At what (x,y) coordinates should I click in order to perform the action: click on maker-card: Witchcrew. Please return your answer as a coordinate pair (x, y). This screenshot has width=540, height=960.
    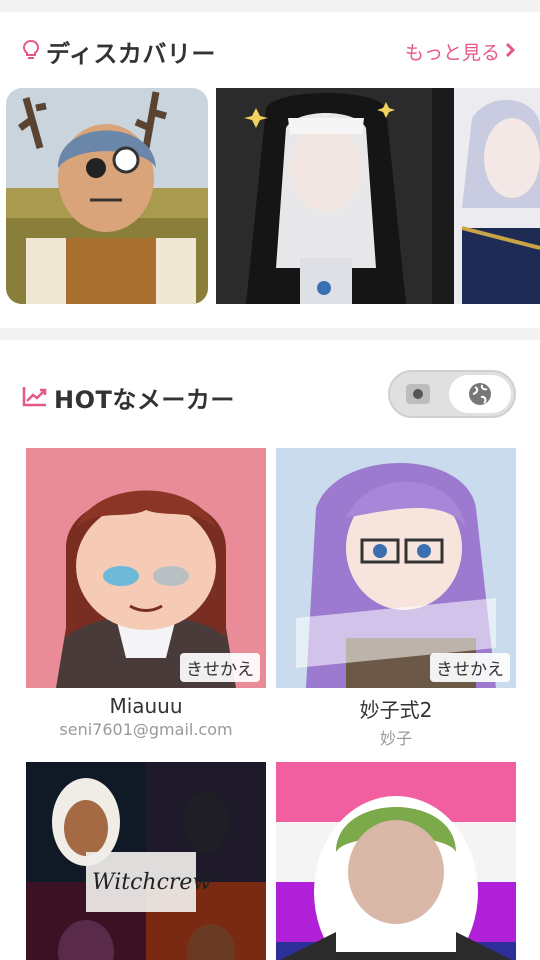
    Looking at the image, I should click on (146, 861).